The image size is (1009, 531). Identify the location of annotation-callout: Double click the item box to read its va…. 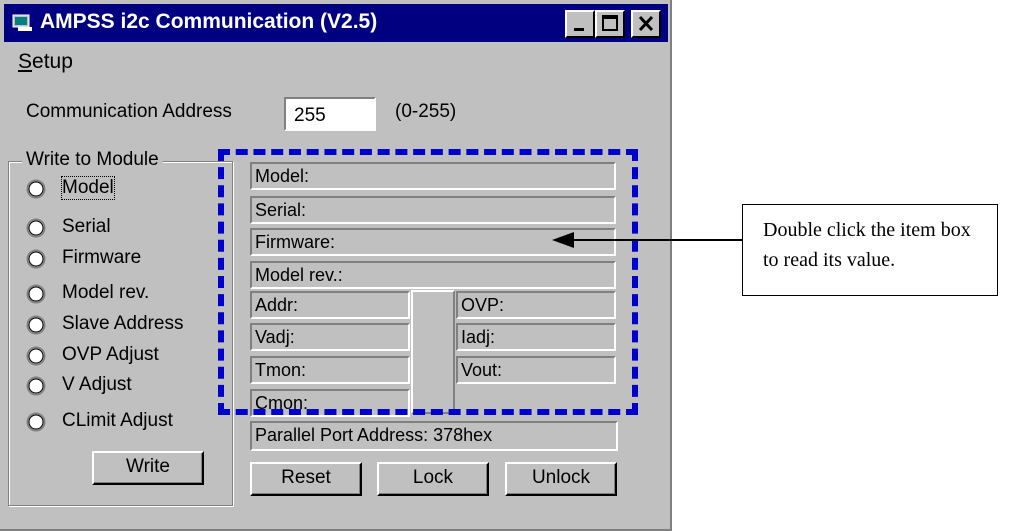
(870, 250).